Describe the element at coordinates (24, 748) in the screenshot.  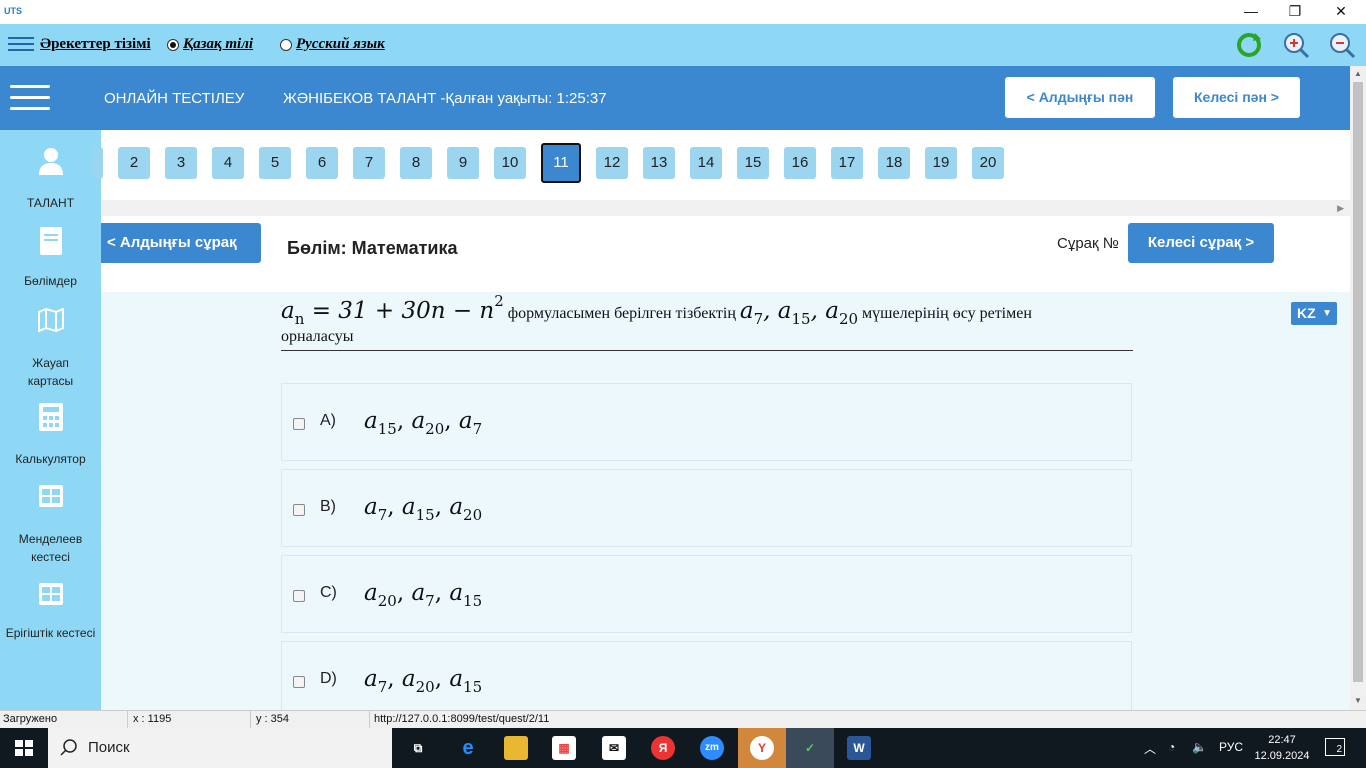
I see `windows-start-icon` at that location.